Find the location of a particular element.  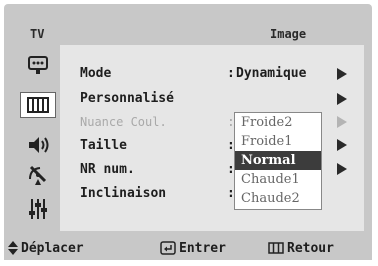

picture-icon is located at coordinates (38, 105).